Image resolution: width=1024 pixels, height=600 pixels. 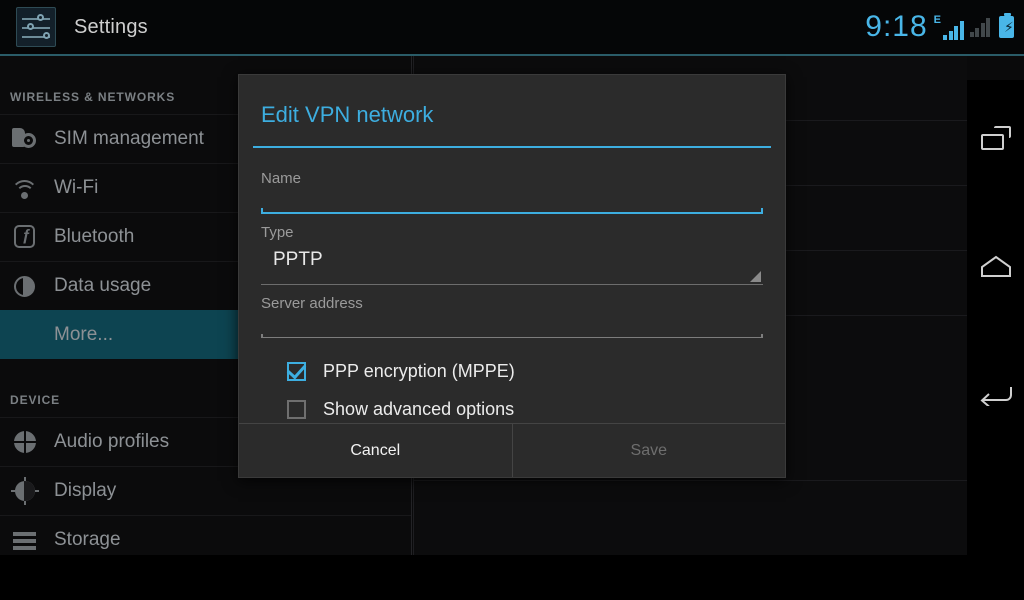 I want to click on sidebar-item-label: Storage, so click(x=87, y=539).